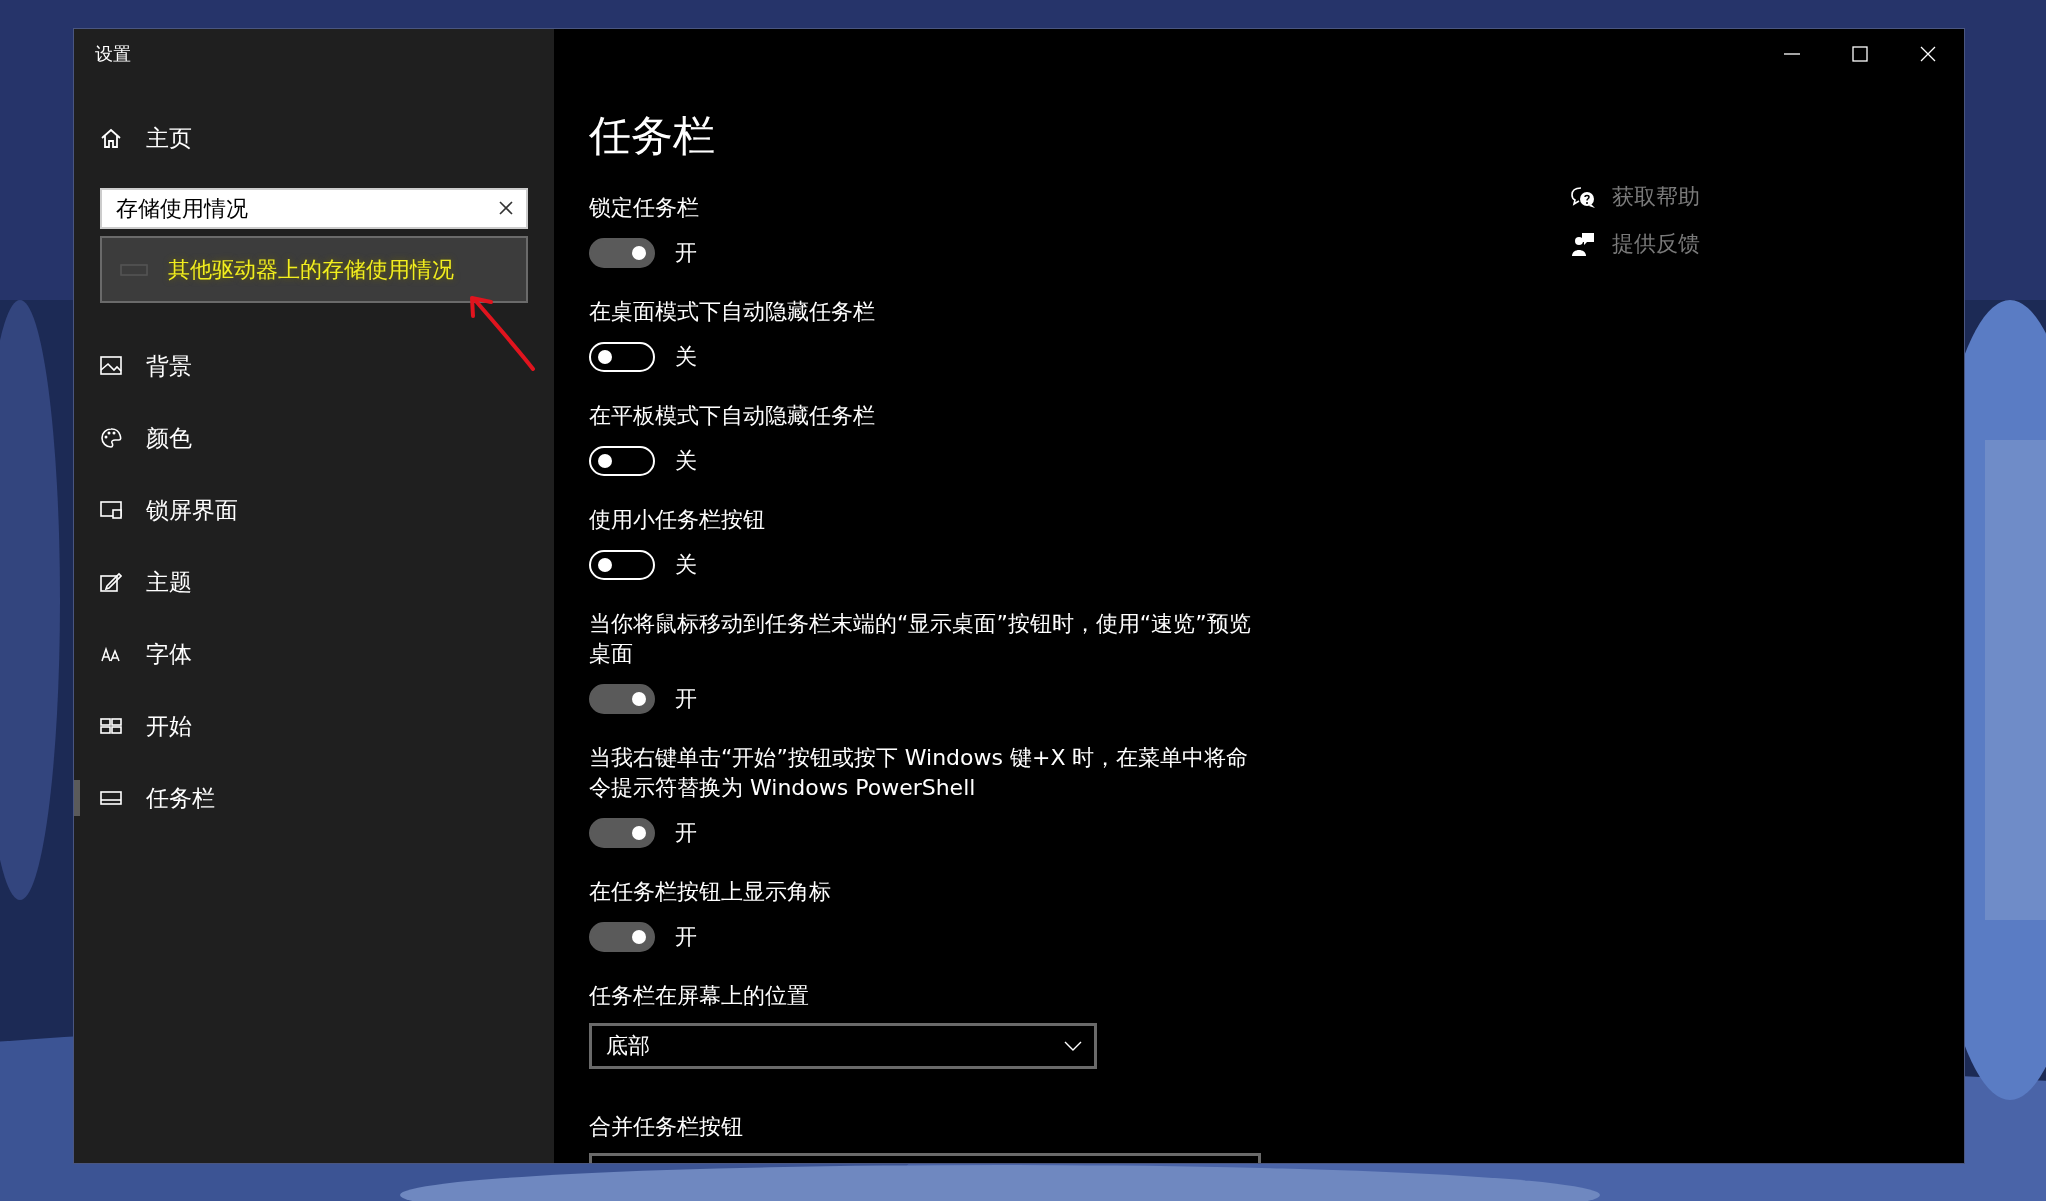  What do you see at coordinates (1656, 197) in the screenshot?
I see `help-link: 获取帮助` at bounding box center [1656, 197].